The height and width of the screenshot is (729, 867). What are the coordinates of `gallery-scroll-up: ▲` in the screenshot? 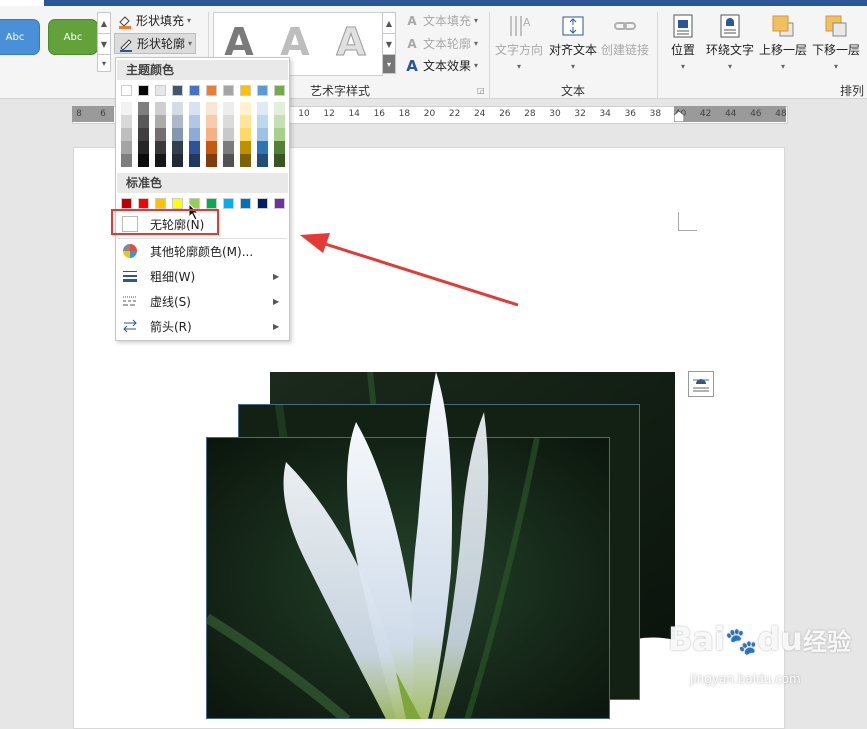 It's located at (104, 23).